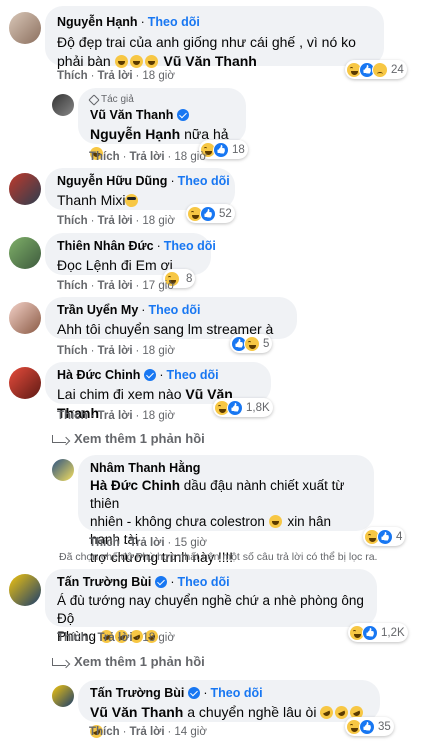  Describe the element at coordinates (158, 286) in the screenshot. I see `timestamp: 17 giờ` at that location.